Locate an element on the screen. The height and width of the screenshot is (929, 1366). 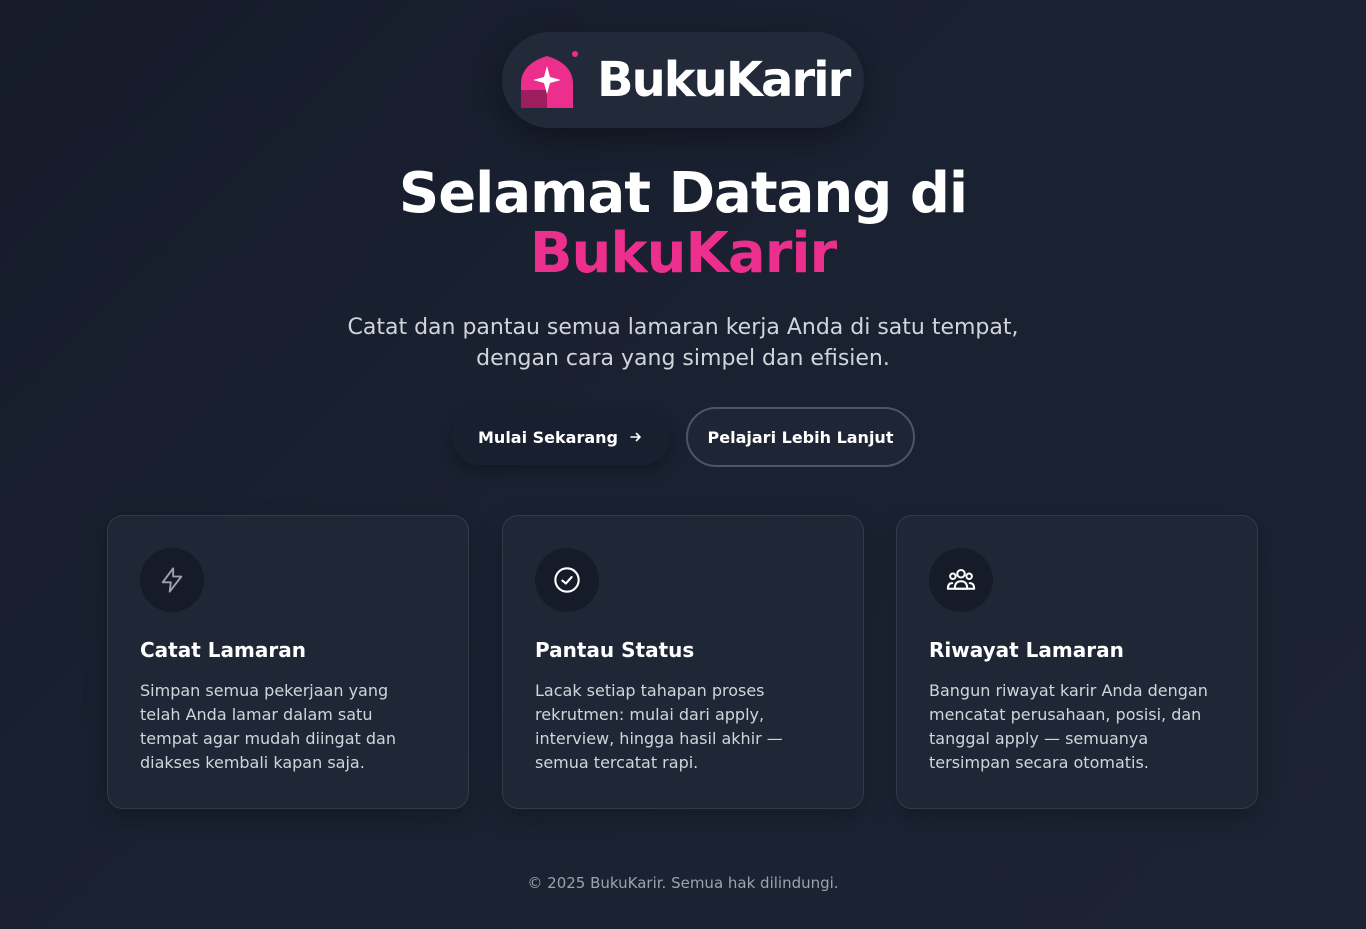
hero-subtitle-line2: dengan cara yang simpel dan efisien. is located at coordinates (683, 358).